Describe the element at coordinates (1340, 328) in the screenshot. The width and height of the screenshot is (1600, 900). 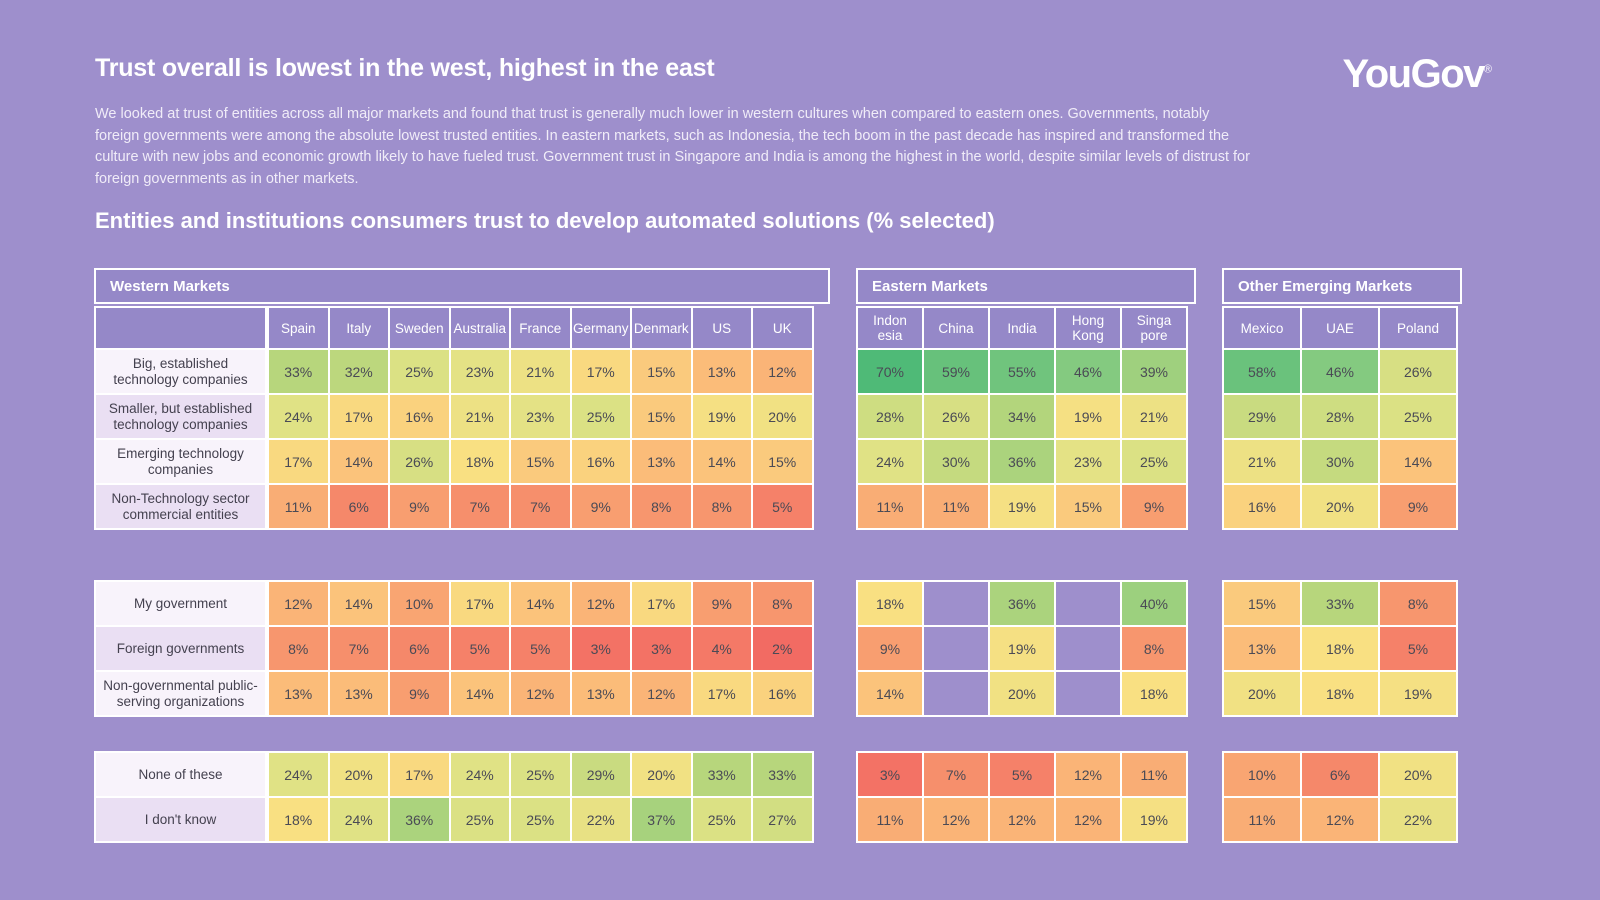
I see `column-header-row: Mexico UAE Poland` at that location.